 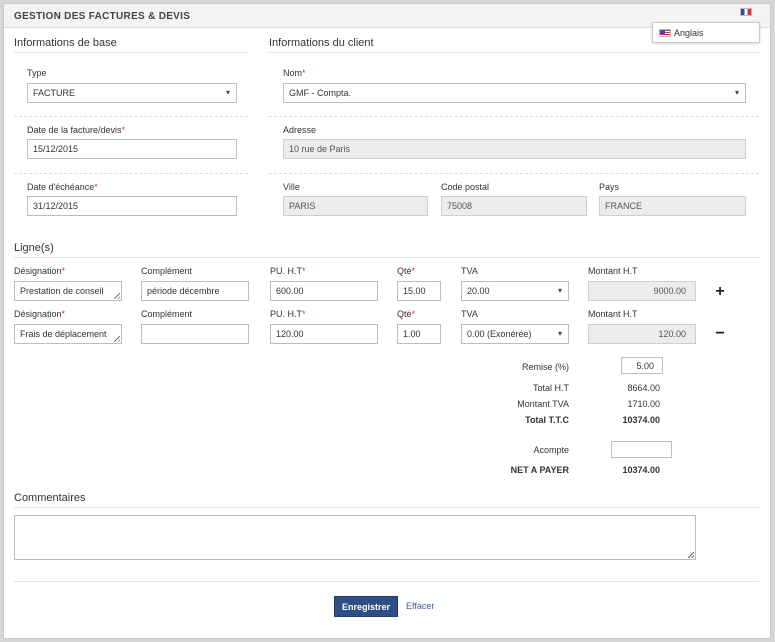 What do you see at coordinates (34, 248) in the screenshot?
I see `lines-heading: Ligne(s)` at bounding box center [34, 248].